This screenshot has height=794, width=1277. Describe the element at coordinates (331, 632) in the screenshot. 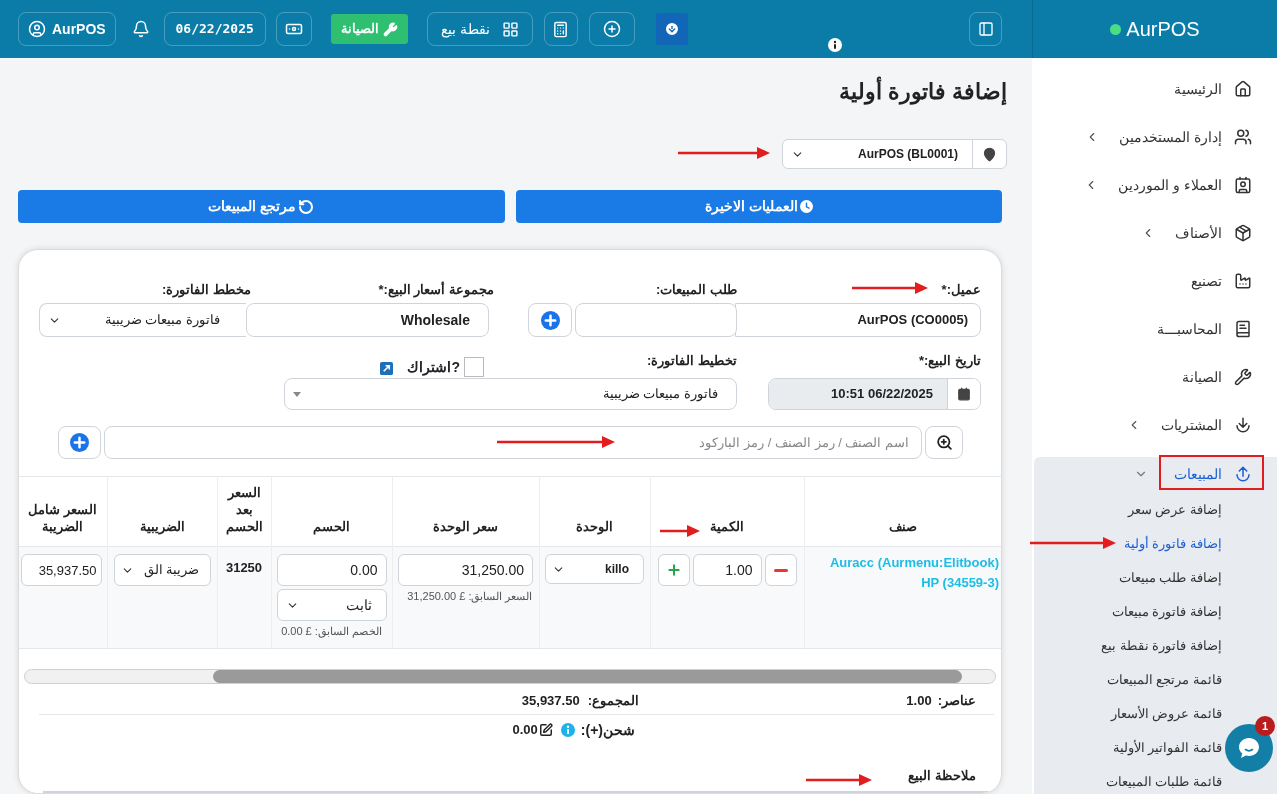

I see `previous-discount-text: الخصم السابق: £ 0.00` at that location.